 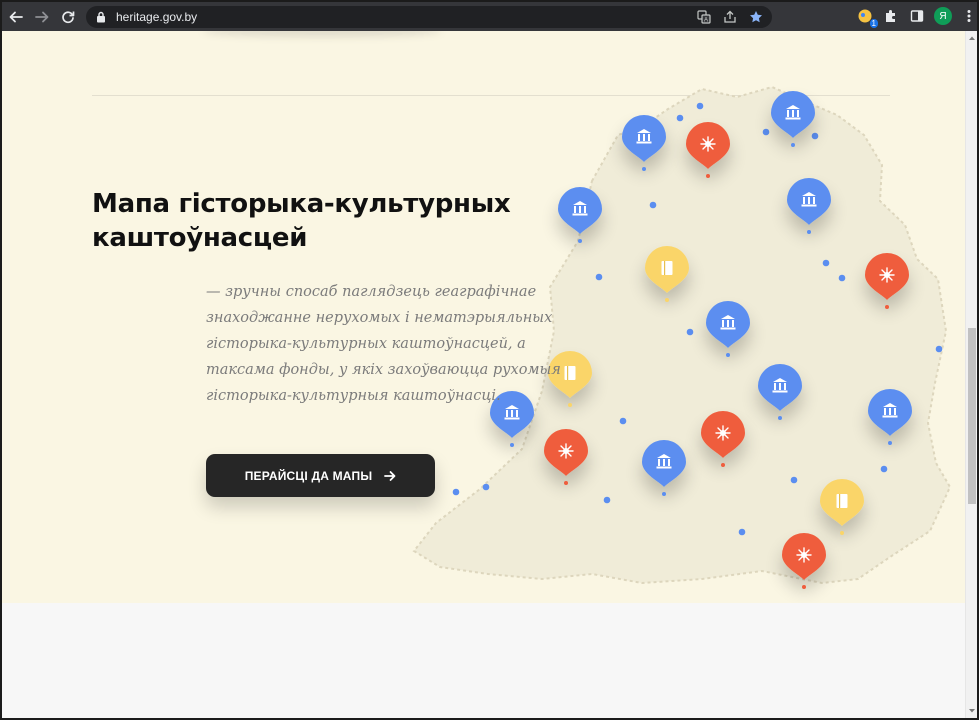 What do you see at coordinates (971, 711) in the screenshot?
I see `scroll-down-icon` at bounding box center [971, 711].